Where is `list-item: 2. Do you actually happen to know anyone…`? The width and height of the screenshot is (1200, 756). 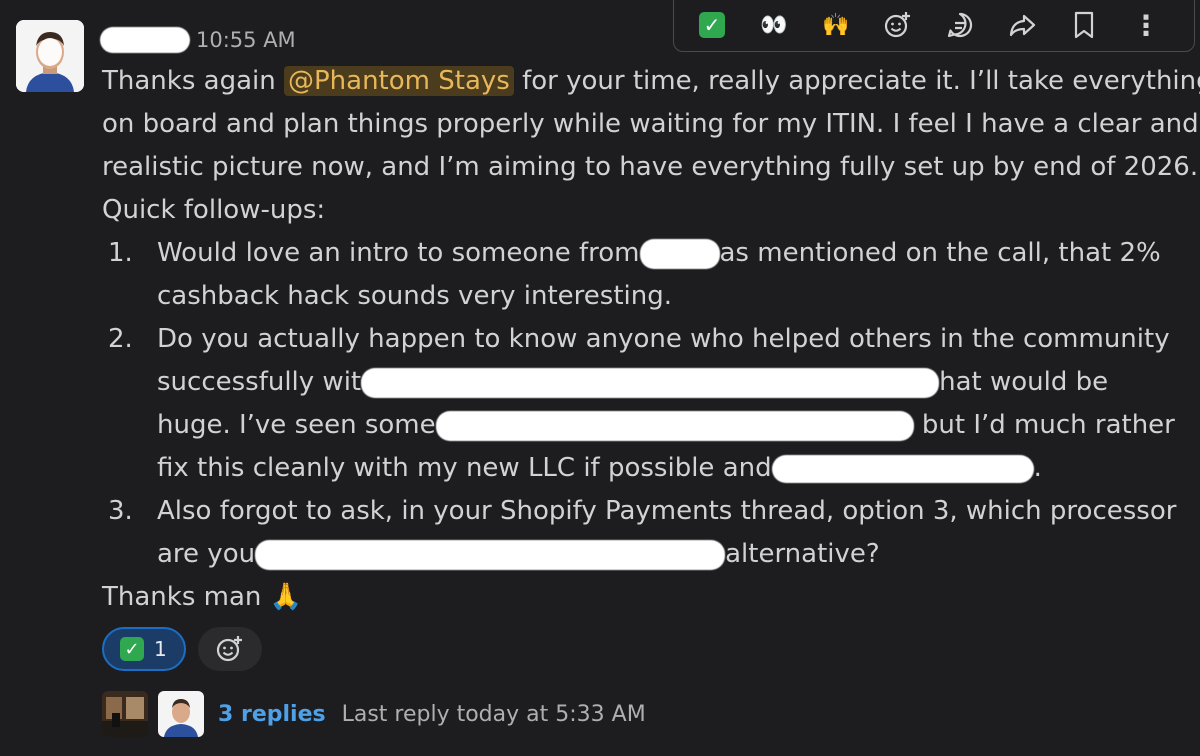 list-item: 2. Do you actually happen to know anyone… is located at coordinates (642, 339).